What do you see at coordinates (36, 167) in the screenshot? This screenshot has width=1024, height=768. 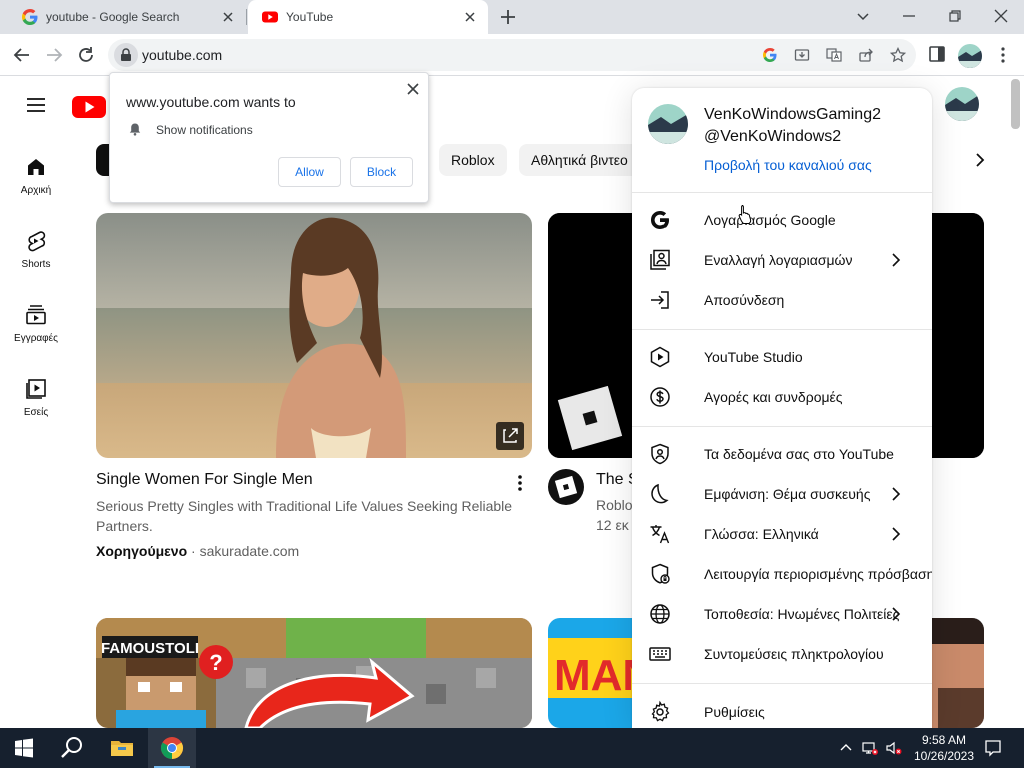 I see `home-icon` at bounding box center [36, 167].